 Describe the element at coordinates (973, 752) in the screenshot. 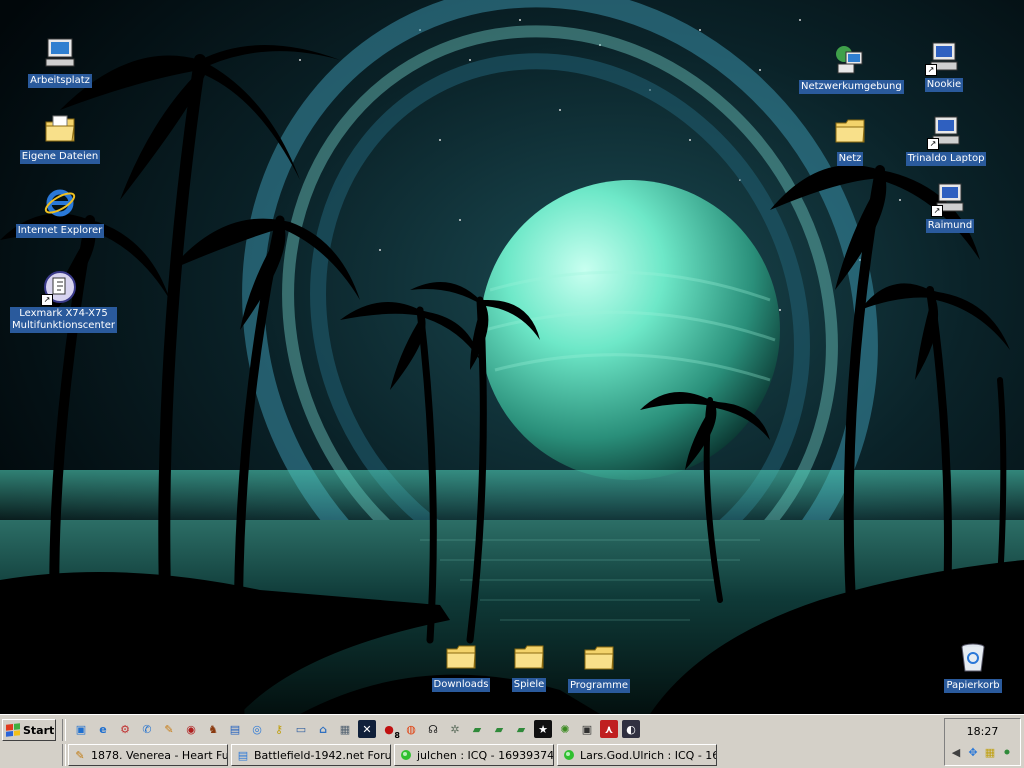

I see `network-tray-icon: ✥` at that location.